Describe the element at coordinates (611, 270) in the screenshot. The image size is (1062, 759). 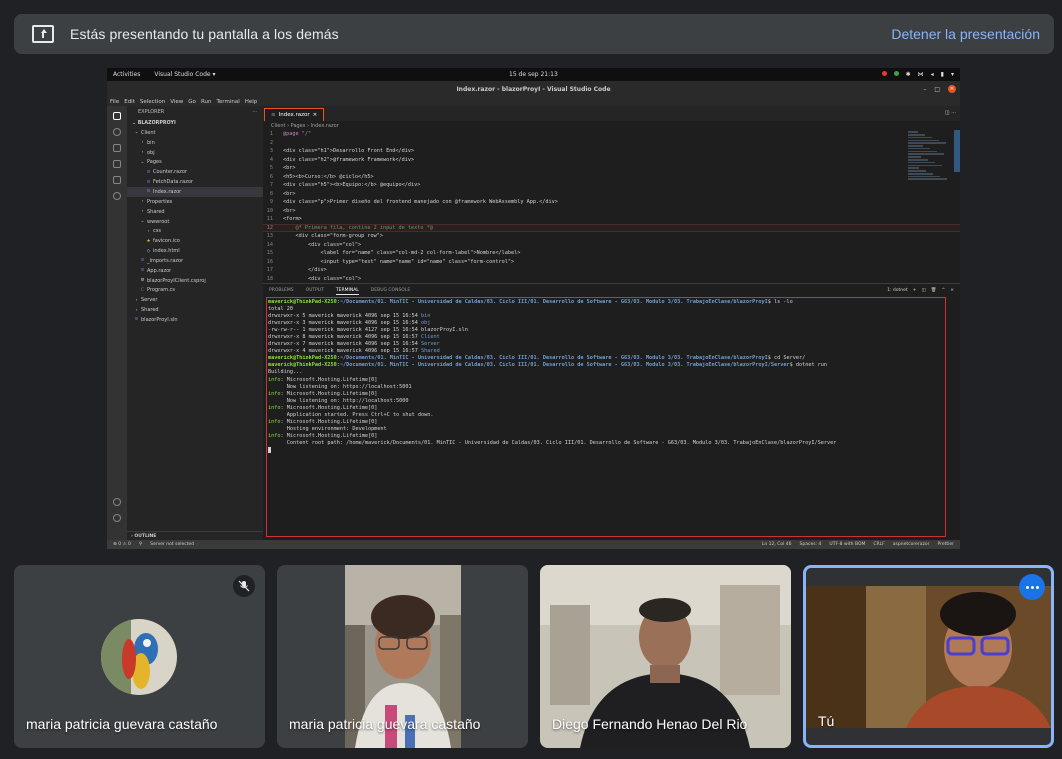
I see `code-line: 17 </div>` at that location.